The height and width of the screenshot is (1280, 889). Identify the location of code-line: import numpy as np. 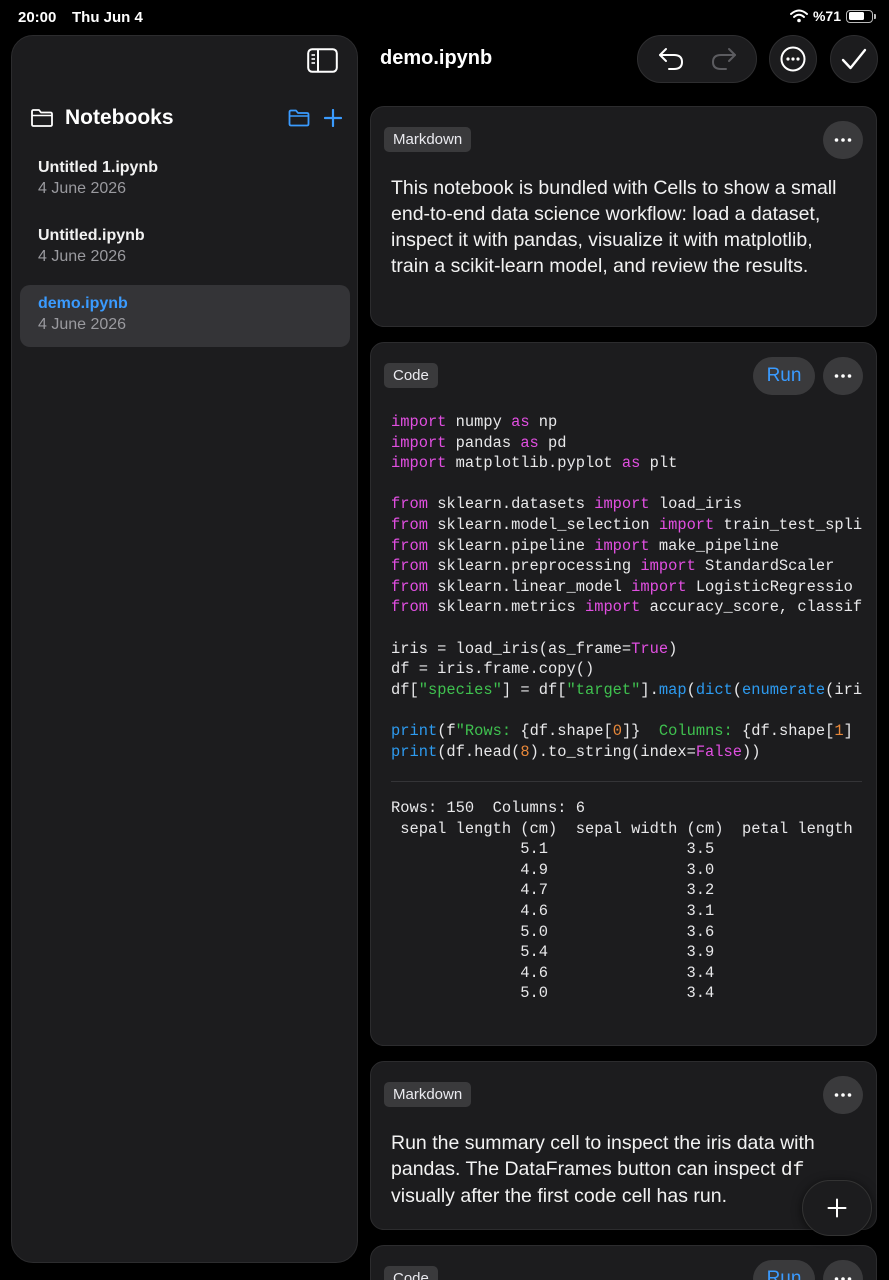
(474, 422).